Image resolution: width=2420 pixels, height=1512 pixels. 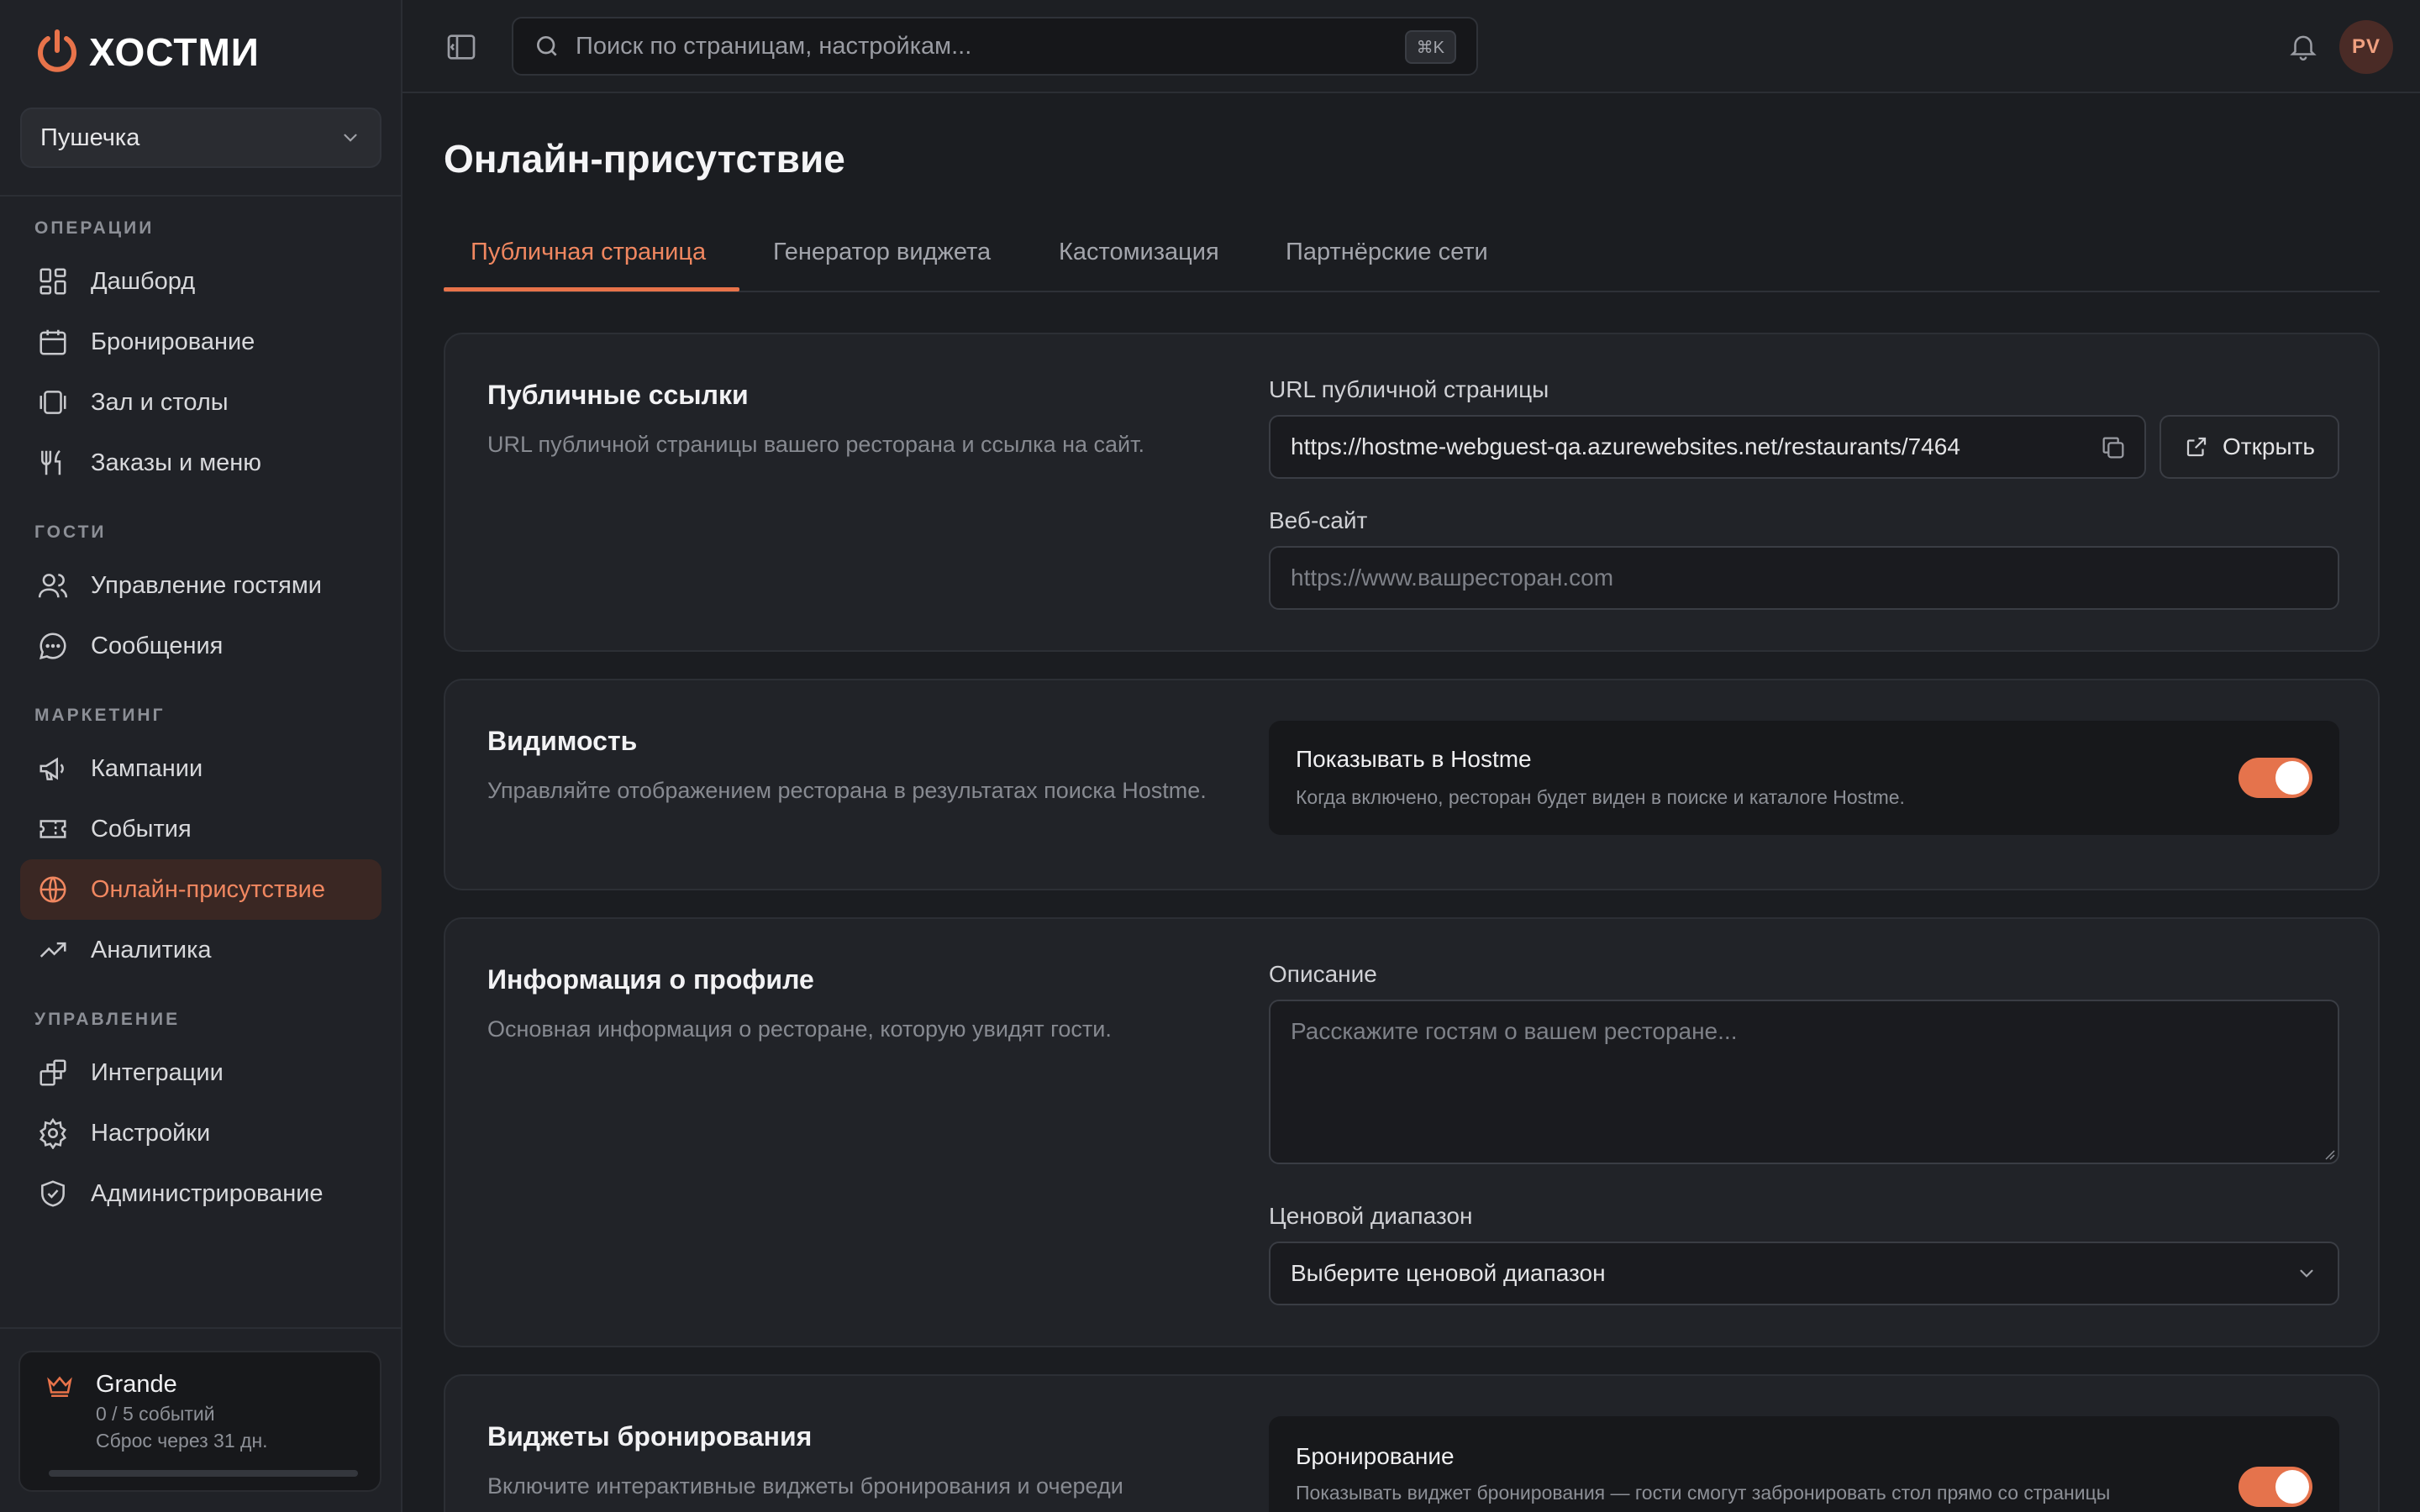 What do you see at coordinates (199, 1421) in the screenshot?
I see `plan-card: Grande 0 / 5 событий Сброс через 31 дн.` at bounding box center [199, 1421].